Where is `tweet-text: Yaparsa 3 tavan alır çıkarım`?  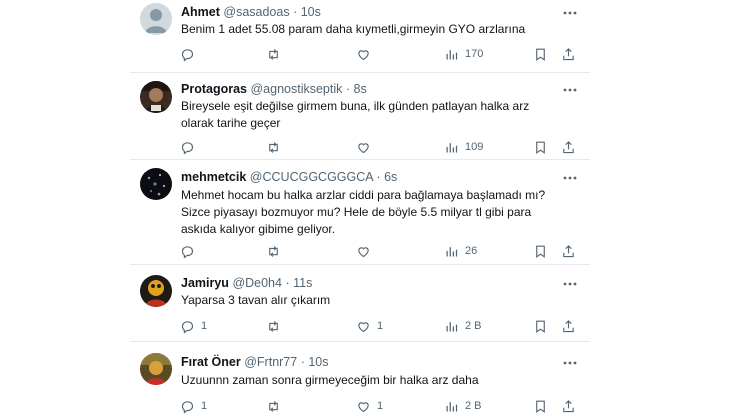
tweet-text: Yaparsa 3 tavan alır çıkarım is located at coordinates (256, 300).